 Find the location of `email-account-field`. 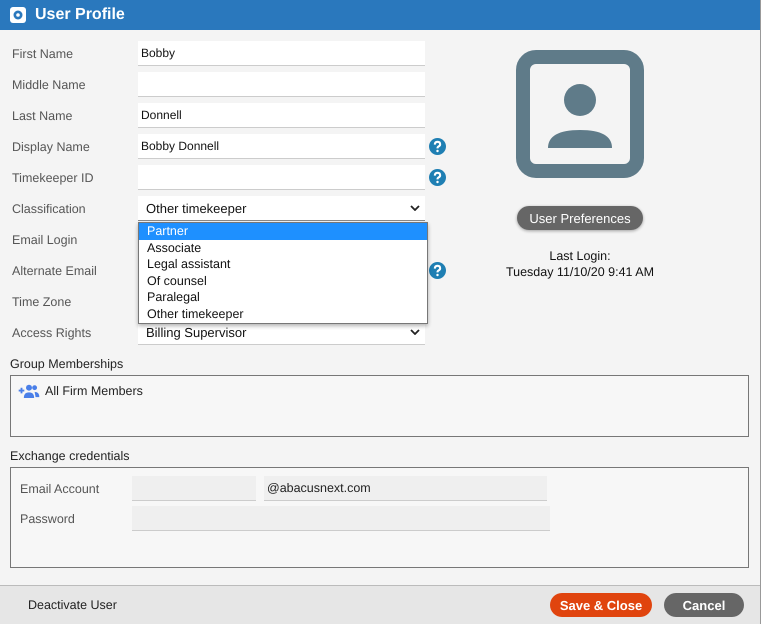

email-account-field is located at coordinates (194, 488).